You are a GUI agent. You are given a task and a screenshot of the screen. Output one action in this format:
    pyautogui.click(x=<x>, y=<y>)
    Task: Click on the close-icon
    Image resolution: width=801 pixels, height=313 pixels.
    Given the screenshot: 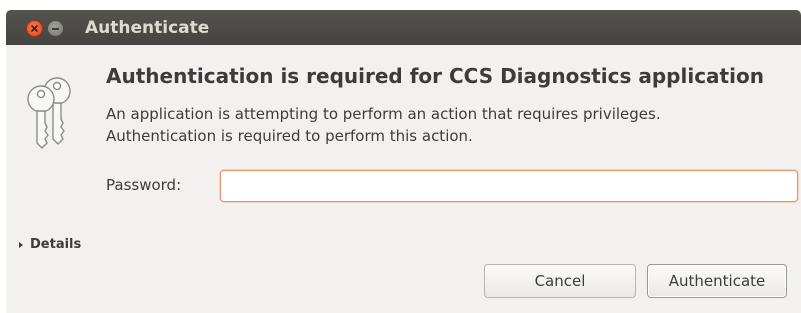 What is the action you would take?
    pyautogui.click(x=34, y=28)
    